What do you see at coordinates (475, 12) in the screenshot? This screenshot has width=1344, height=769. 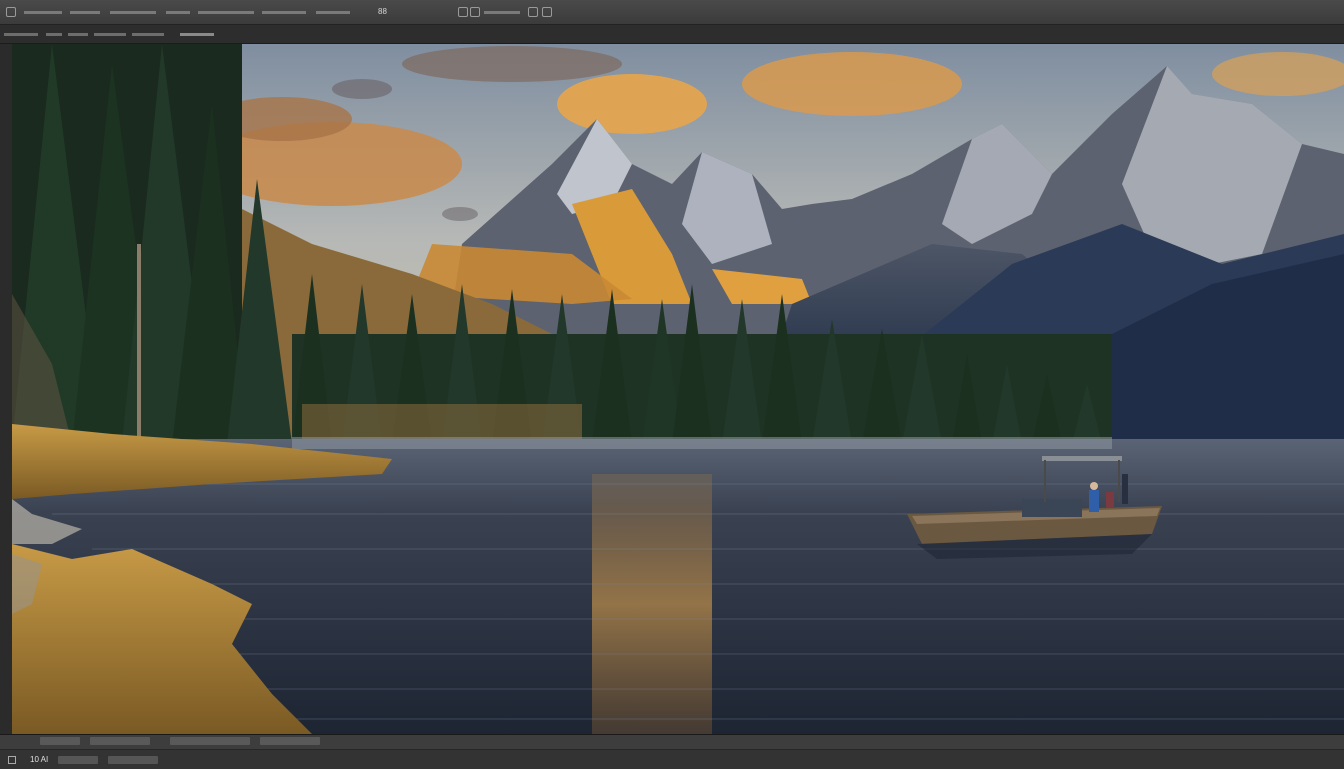 I see `zoom-icon` at bounding box center [475, 12].